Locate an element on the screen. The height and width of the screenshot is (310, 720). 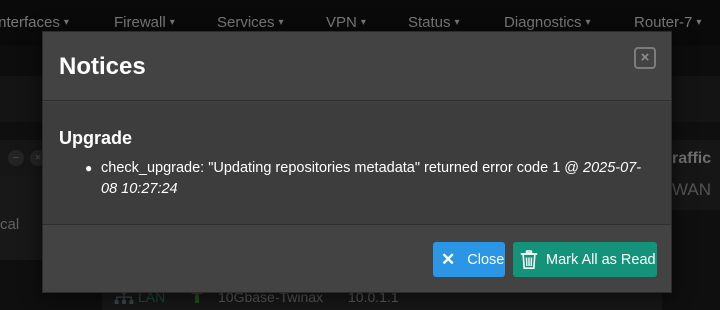
close-button-label: Close is located at coordinates (486, 259).